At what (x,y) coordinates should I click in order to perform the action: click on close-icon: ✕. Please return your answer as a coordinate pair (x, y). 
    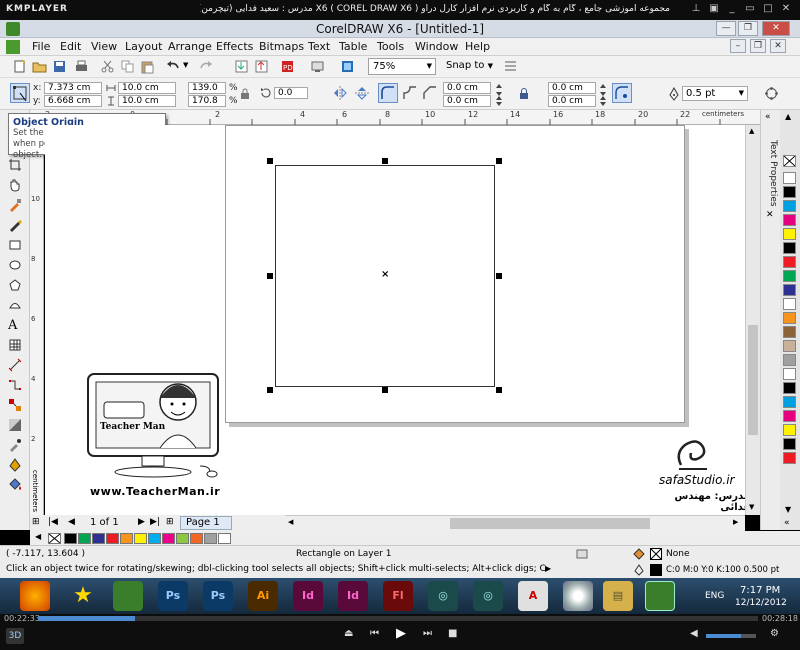
    Looking at the image, I should click on (786, 9).